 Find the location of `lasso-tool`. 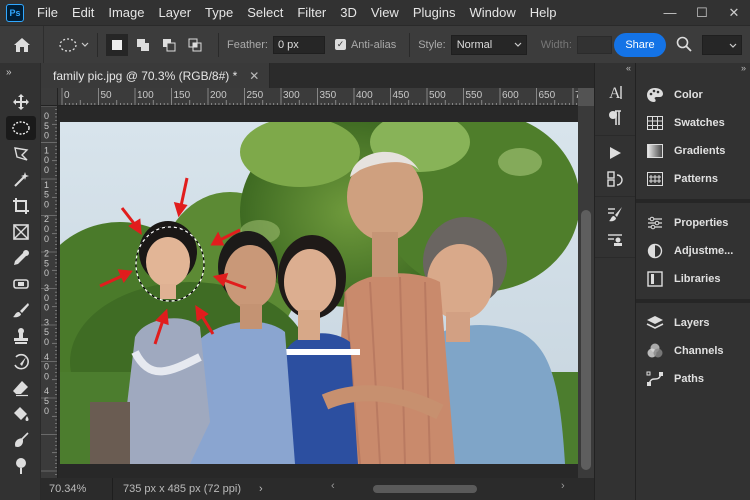

lasso-tool is located at coordinates (20, 154).